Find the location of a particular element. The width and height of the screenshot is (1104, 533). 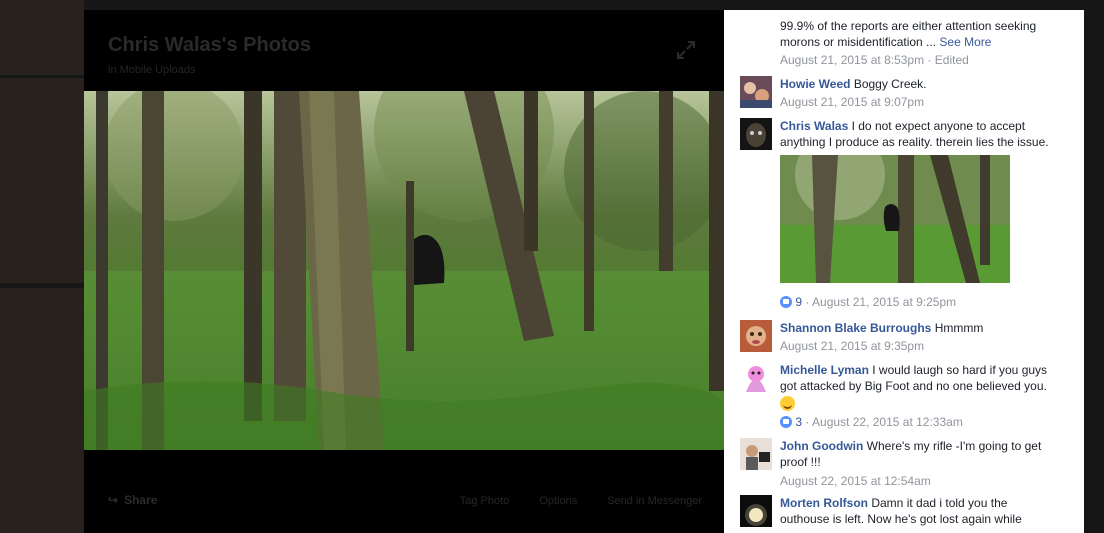

share-icon: ↪ is located at coordinates (113, 500).